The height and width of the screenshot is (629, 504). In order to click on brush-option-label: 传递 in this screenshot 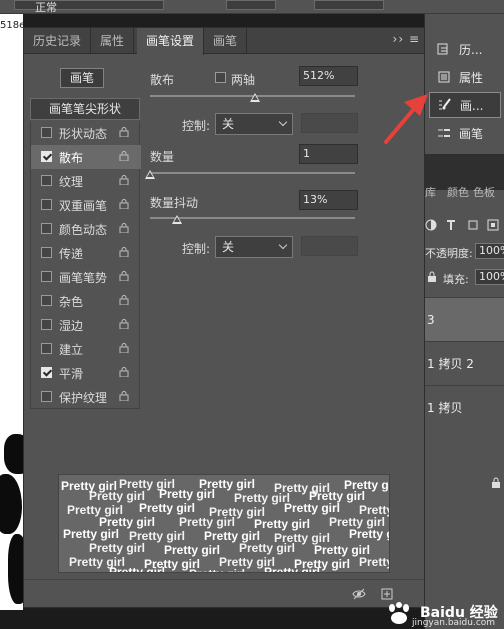, I will do `click(71, 254)`.